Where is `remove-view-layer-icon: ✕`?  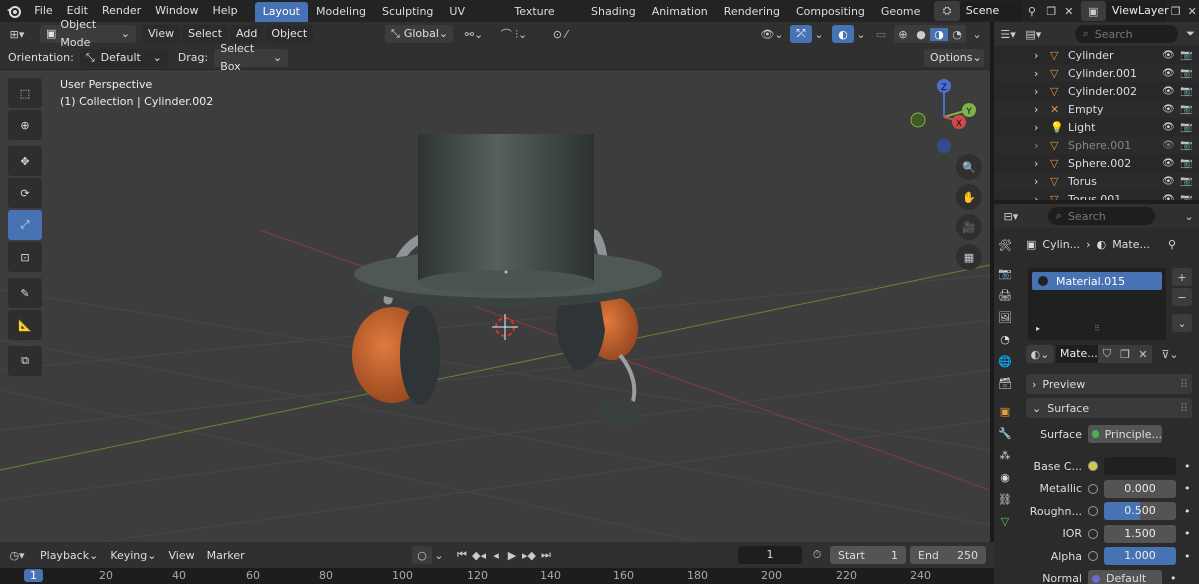 remove-view-layer-icon: ✕ is located at coordinates (1192, 11).